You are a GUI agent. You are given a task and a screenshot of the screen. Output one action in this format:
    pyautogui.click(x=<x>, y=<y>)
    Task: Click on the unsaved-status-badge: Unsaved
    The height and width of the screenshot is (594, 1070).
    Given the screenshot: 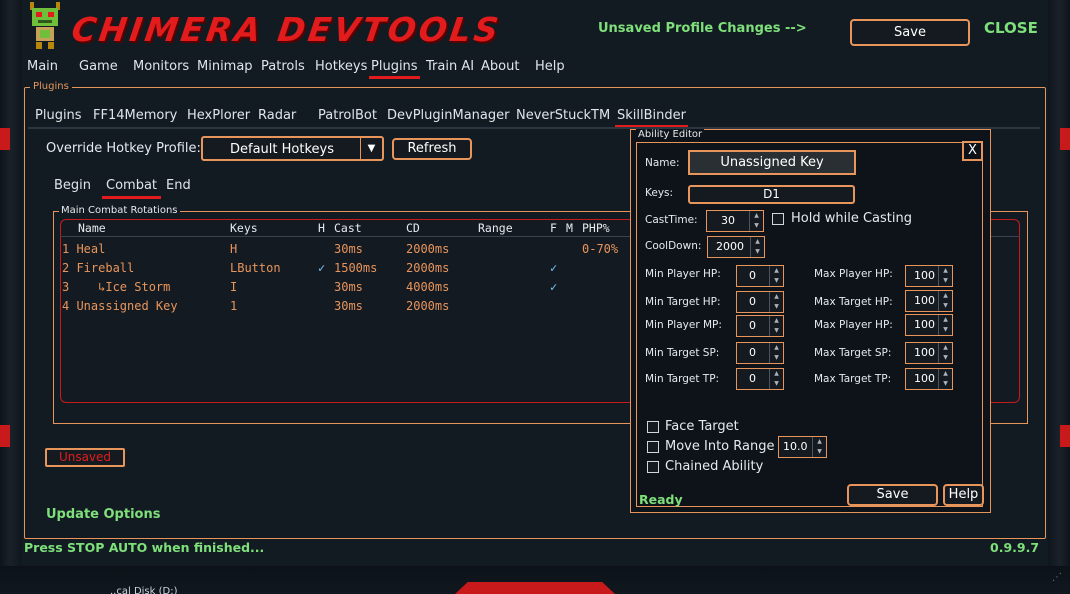 What is the action you would take?
    pyautogui.click(x=85, y=457)
    